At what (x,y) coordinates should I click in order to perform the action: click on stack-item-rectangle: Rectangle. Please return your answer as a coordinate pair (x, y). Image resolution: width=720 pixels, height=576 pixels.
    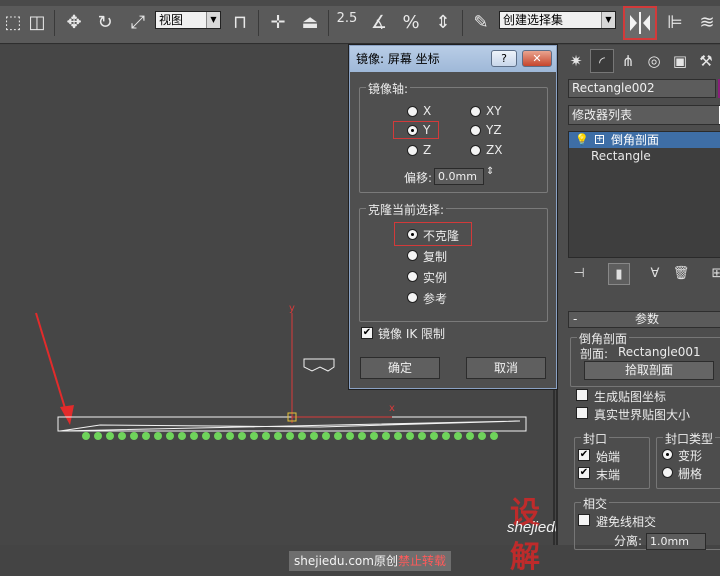
    Looking at the image, I should click on (644, 156).